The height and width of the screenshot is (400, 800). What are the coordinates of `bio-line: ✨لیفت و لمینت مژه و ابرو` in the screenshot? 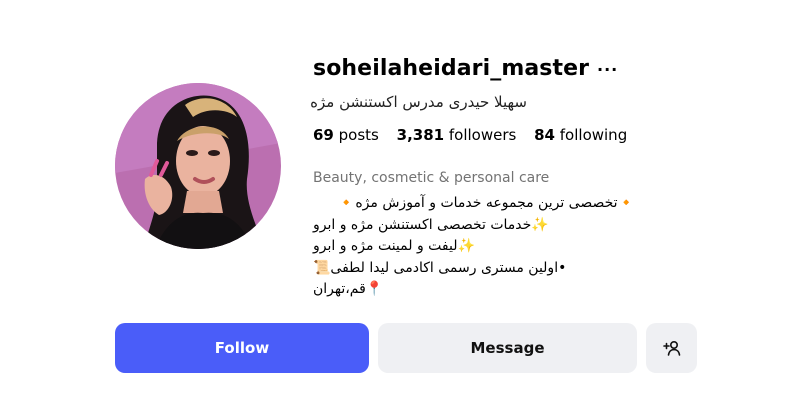 It's located at (394, 246).